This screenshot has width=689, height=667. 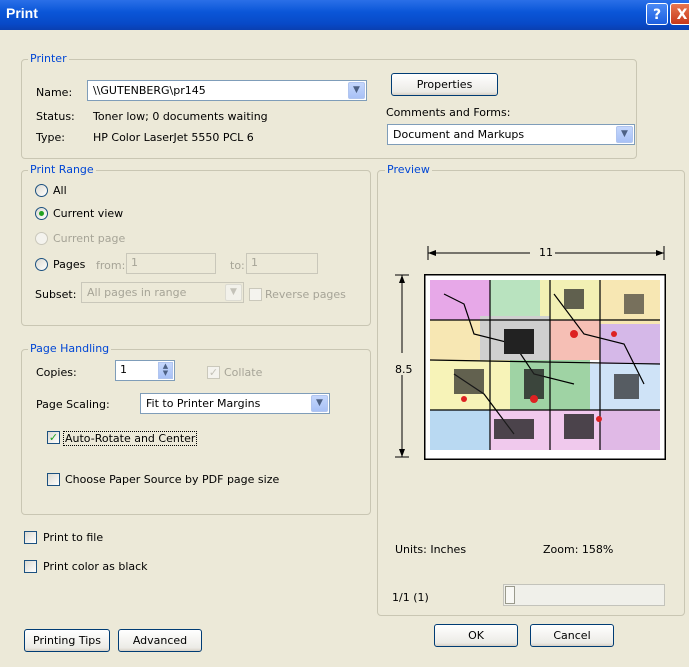 I want to click on properties-label: Properties, so click(x=444, y=84).